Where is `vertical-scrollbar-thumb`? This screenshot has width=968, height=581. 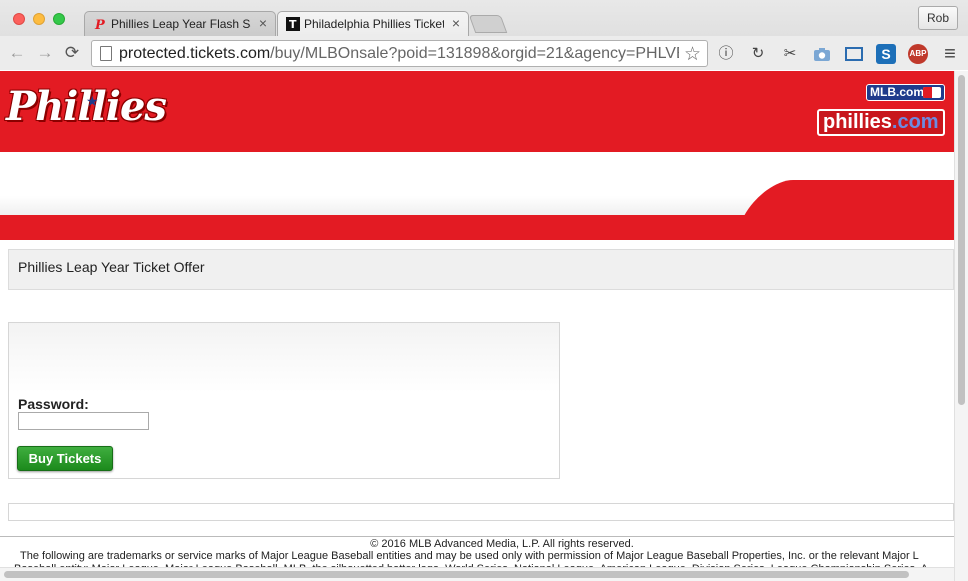 vertical-scrollbar-thumb is located at coordinates (961, 240).